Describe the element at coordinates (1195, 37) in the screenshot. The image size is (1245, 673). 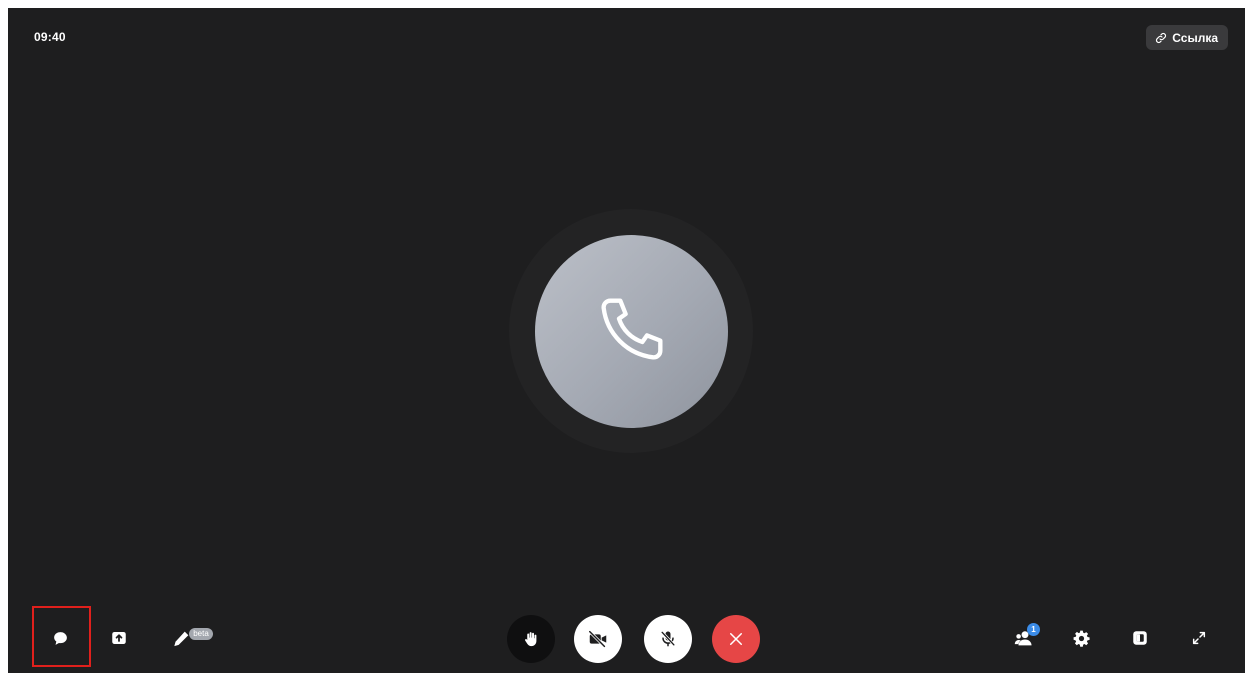
I see `link-label: Ссылка` at that location.